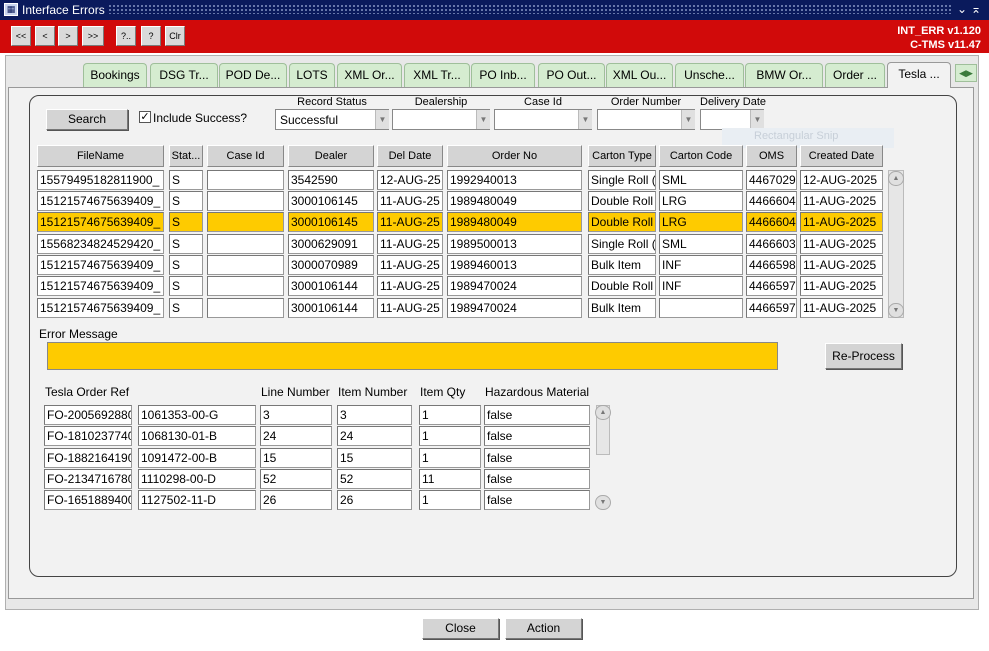 This screenshot has height=651, width=989. What do you see at coordinates (701, 222) in the screenshot?
I see `cell-carton-code: LRG` at bounding box center [701, 222].